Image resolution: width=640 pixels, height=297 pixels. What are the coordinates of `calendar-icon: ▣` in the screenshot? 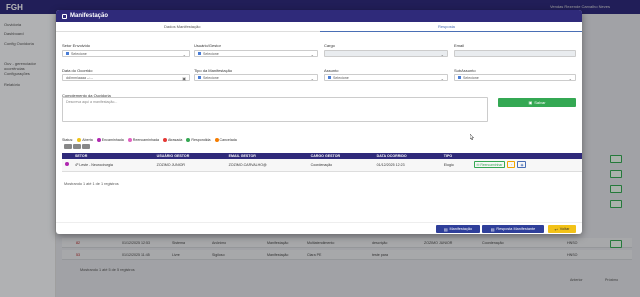 It's located at (184, 78).